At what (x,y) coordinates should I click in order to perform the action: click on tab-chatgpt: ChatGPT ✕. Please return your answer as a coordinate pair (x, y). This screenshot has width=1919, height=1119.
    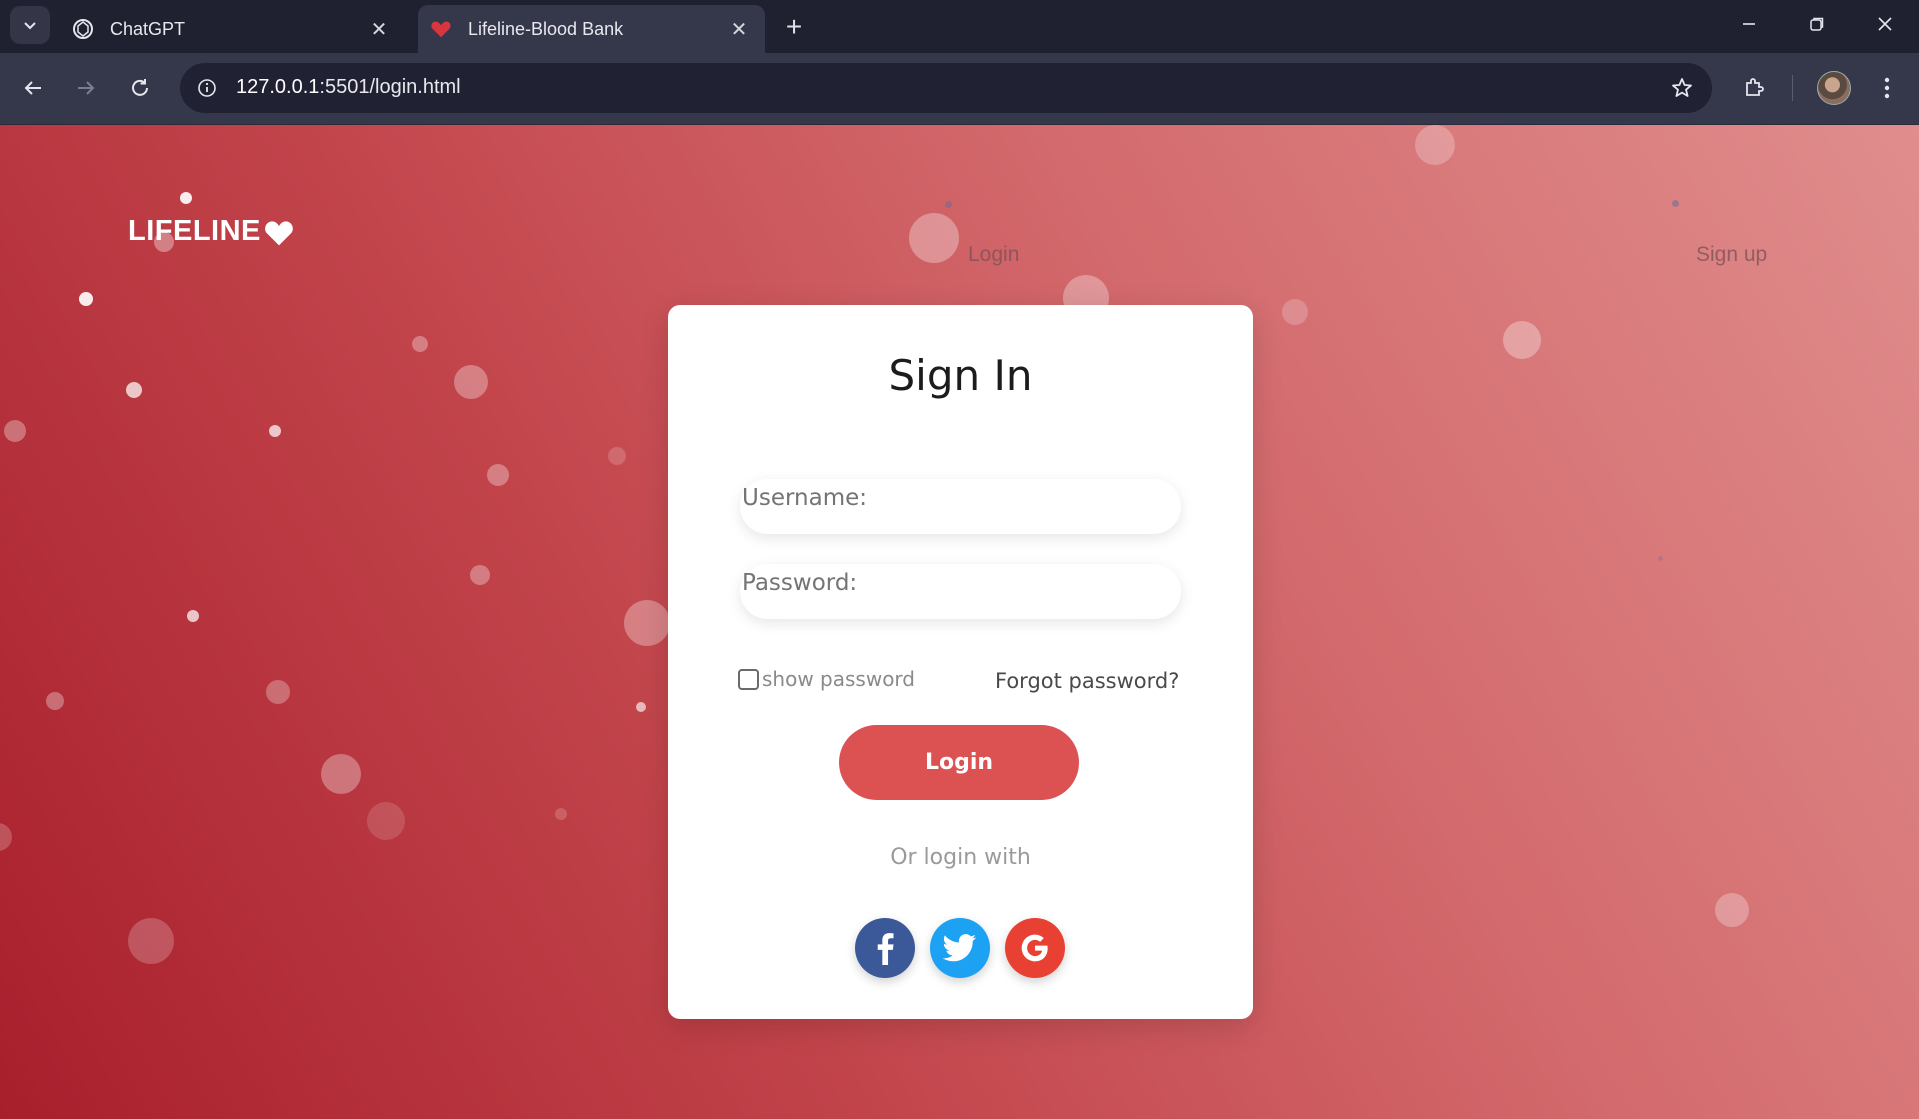
    Looking at the image, I should click on (232, 29).